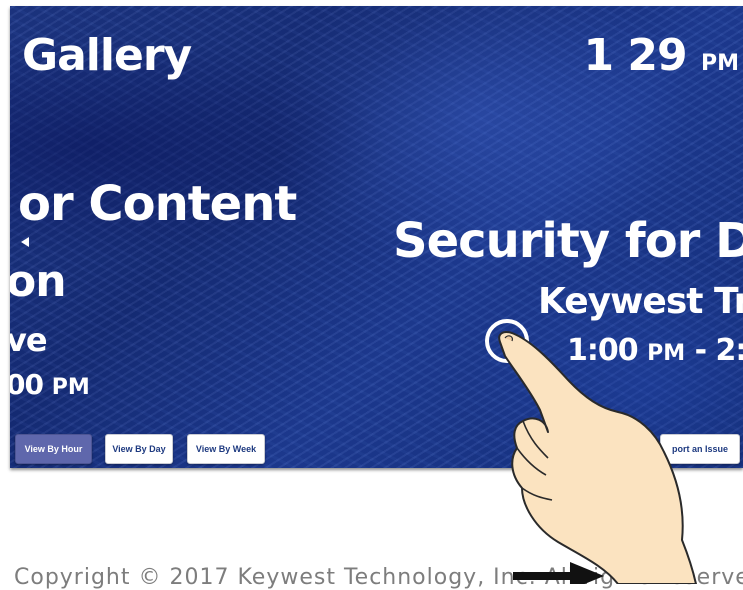 This screenshot has height=590, width=743. I want to click on arrow-right-icon, so click(558, 573).